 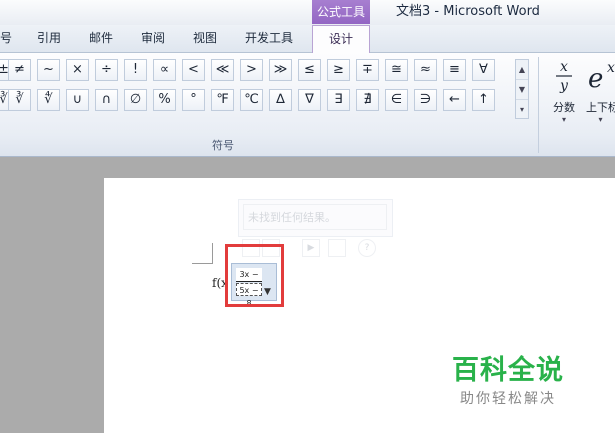 What do you see at coordinates (106, 100) in the screenshot?
I see `symbol-button: ∩` at bounding box center [106, 100].